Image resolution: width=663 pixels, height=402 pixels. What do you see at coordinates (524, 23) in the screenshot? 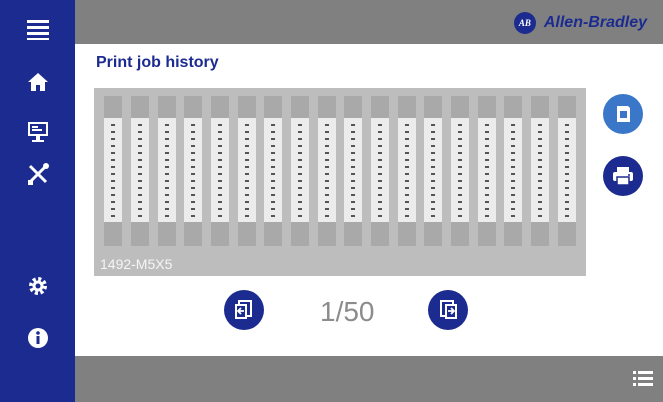
I see `brand-badge: AB` at bounding box center [524, 23].